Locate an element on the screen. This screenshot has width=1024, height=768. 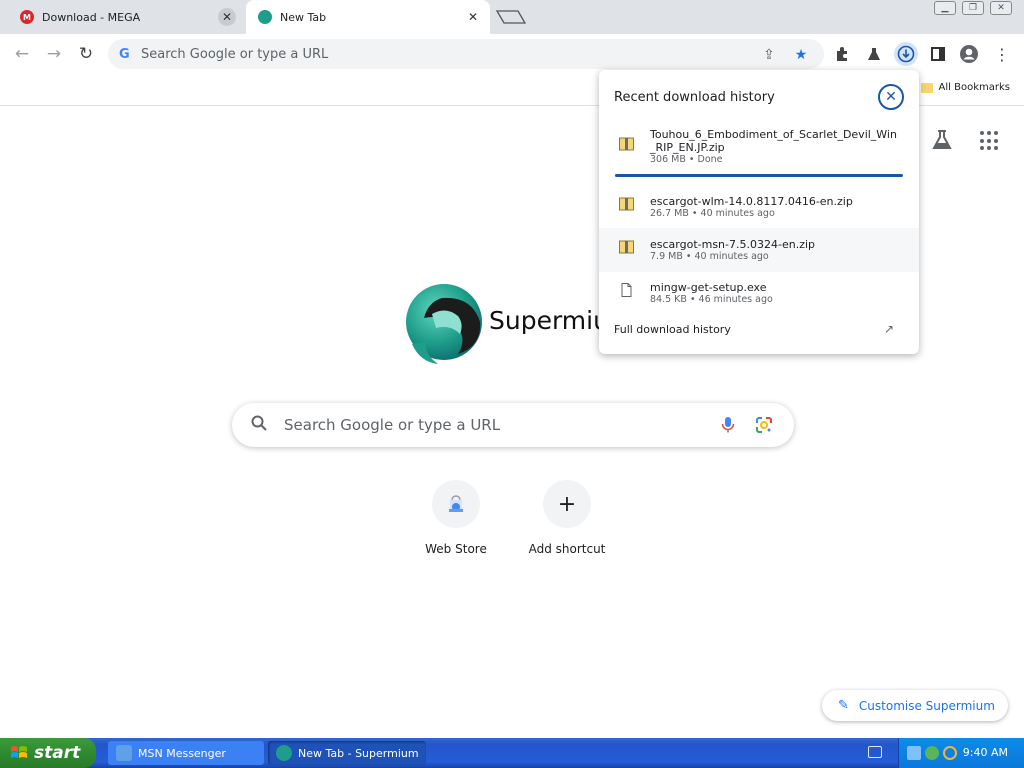
restore-icon: ❐ is located at coordinates (973, 8).